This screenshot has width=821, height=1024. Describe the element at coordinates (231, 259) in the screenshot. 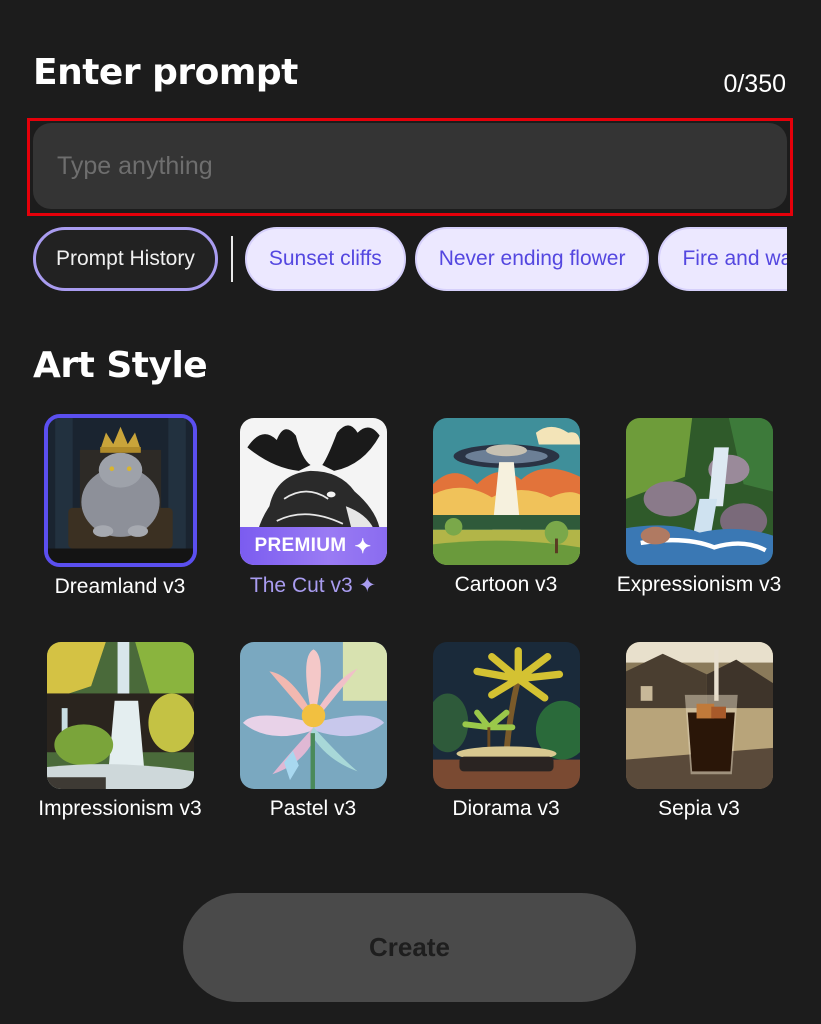

I see `chips-divider` at that location.